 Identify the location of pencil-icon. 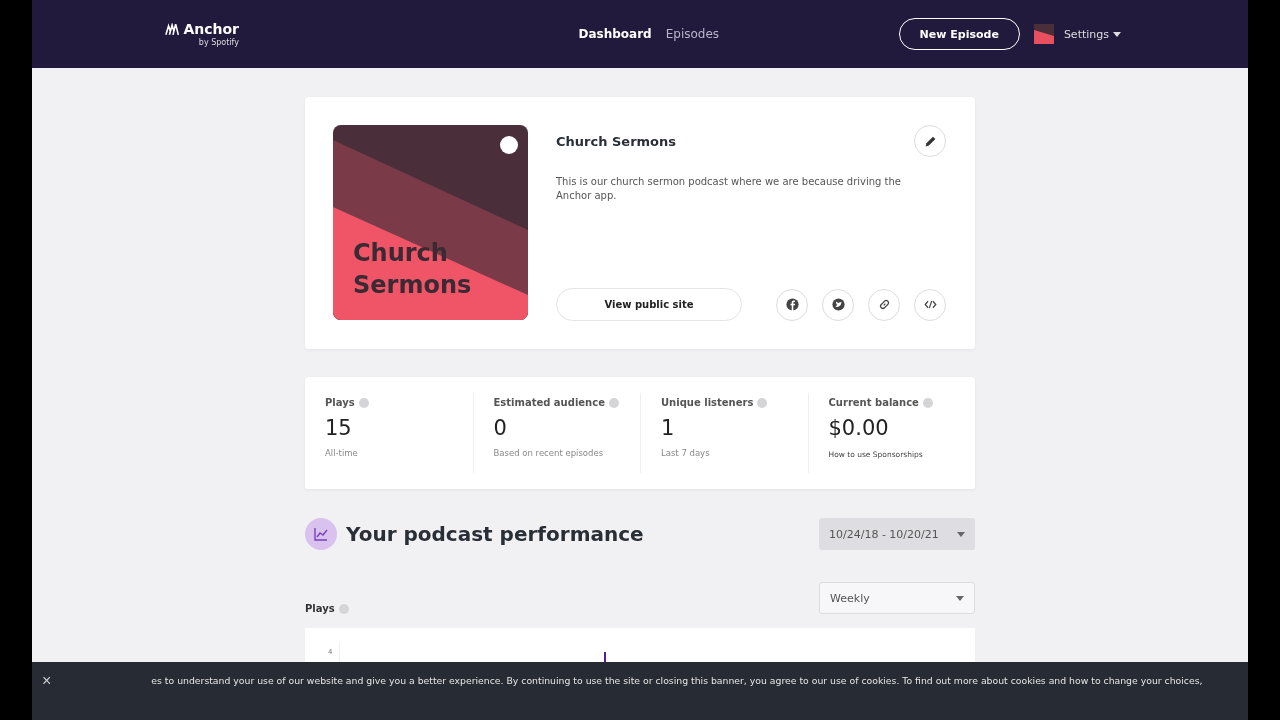
(930, 141).